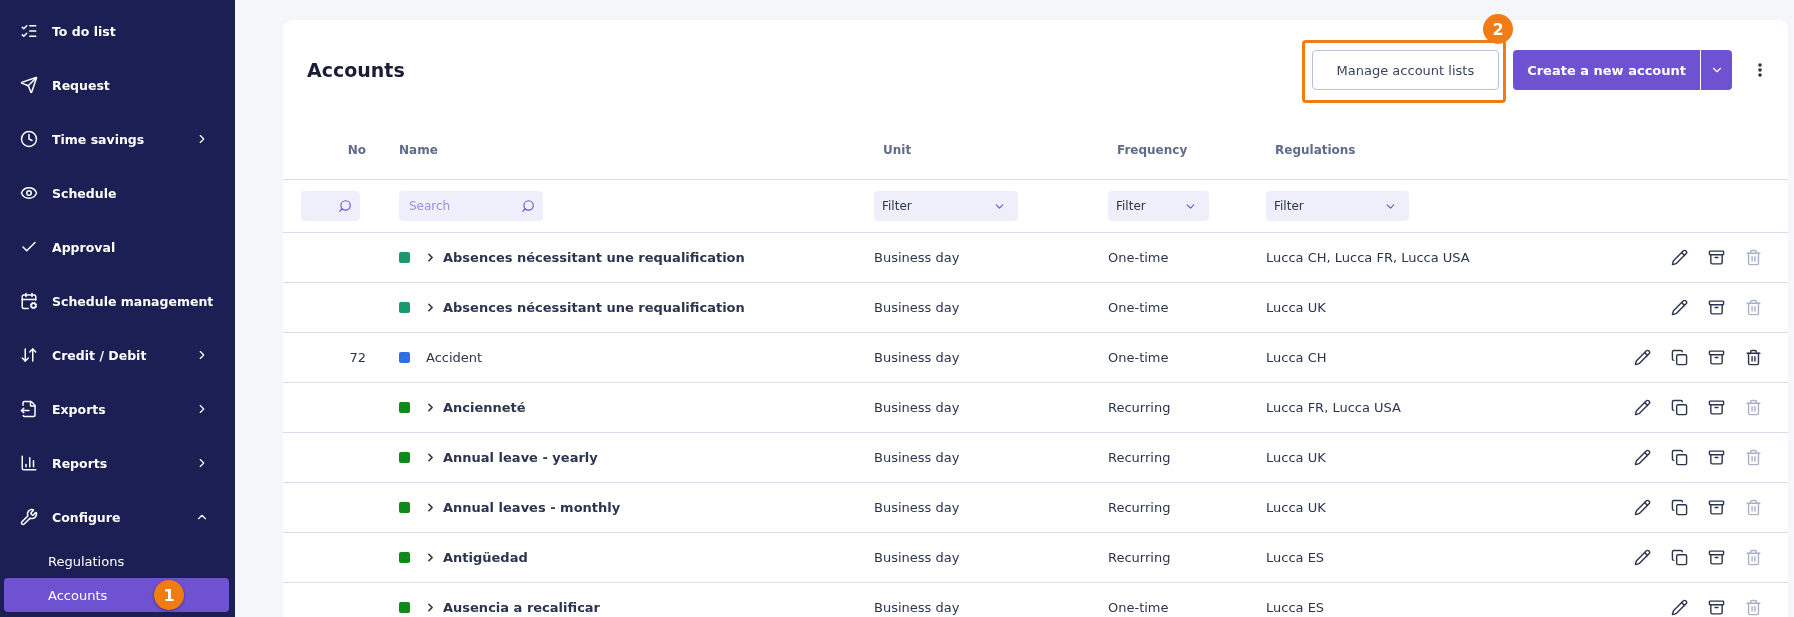 This screenshot has width=1794, height=617. What do you see at coordinates (116, 85) in the screenshot?
I see `sidebar-item: Request` at bounding box center [116, 85].